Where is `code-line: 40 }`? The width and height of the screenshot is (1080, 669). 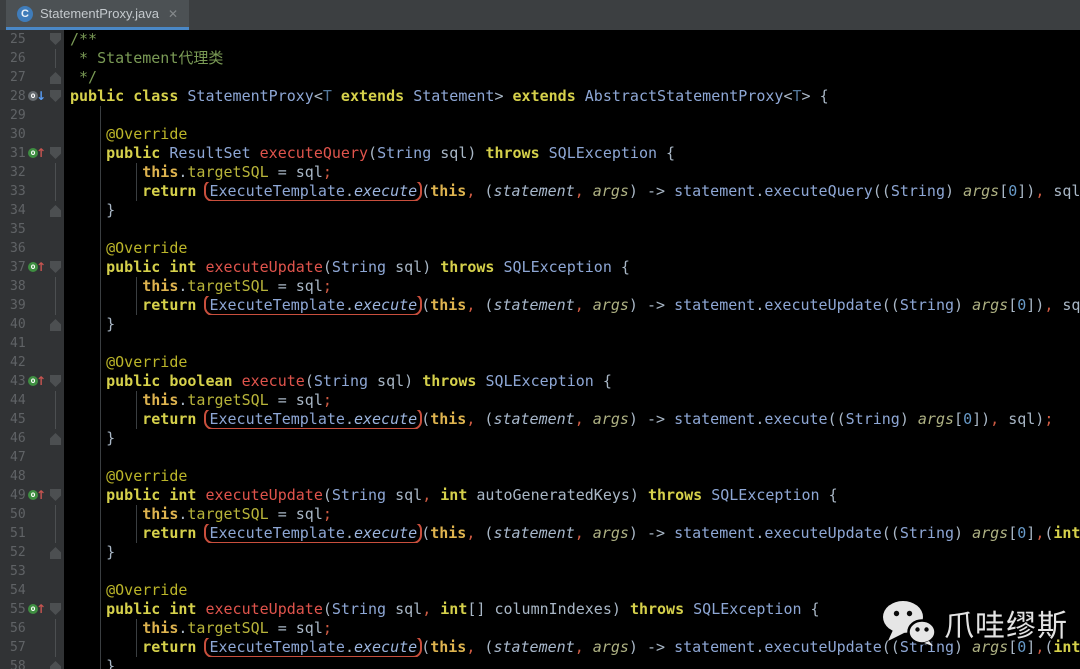
code-line: 40 } is located at coordinates (540, 324).